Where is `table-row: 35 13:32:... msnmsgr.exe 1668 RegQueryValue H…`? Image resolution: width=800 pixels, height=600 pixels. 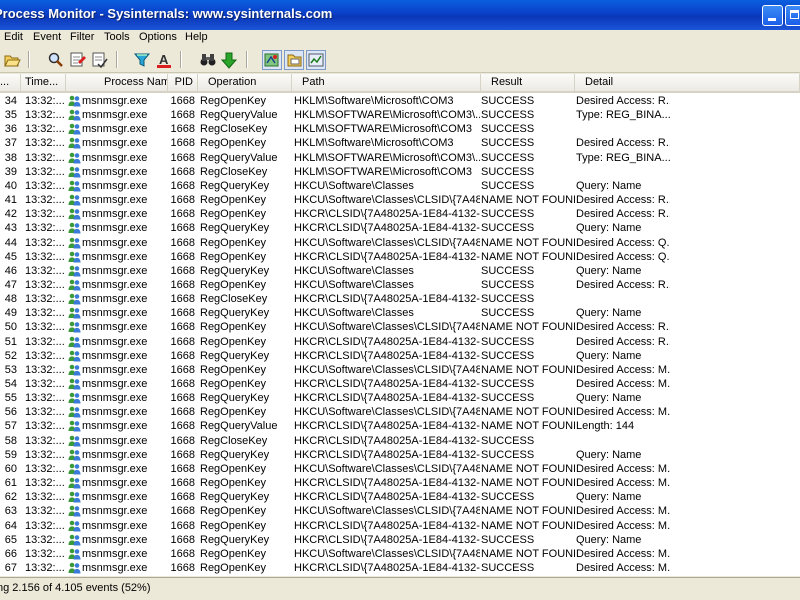
table-row: 35 13:32:... msnmsgr.exe 1668 RegQueryValue H… is located at coordinates (400, 115).